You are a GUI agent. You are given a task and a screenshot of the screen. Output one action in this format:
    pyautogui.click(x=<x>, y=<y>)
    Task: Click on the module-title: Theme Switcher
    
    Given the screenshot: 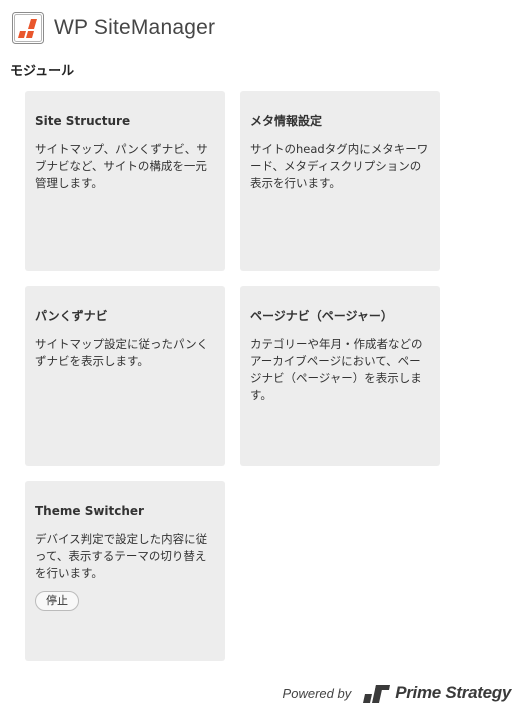 What is the action you would take?
    pyautogui.click(x=89, y=511)
    